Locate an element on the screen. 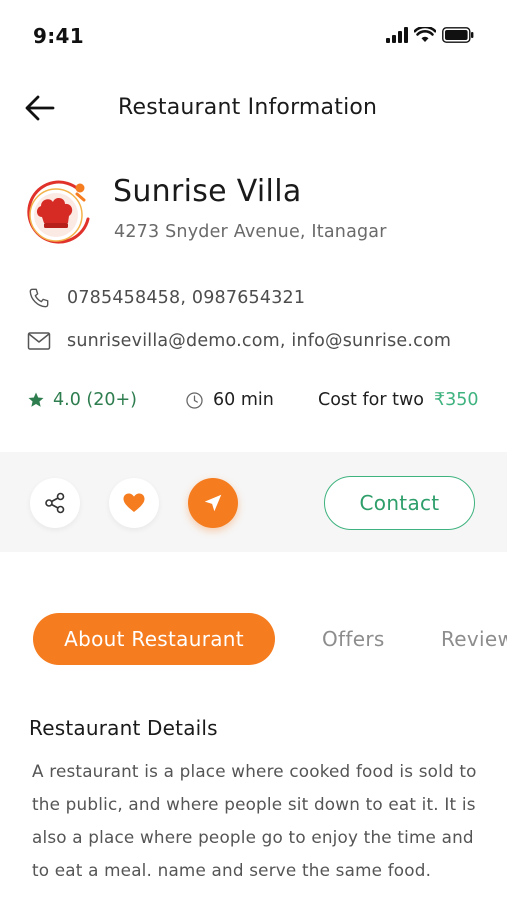 The image size is (507, 900). phone-icon is located at coordinates (39, 298).